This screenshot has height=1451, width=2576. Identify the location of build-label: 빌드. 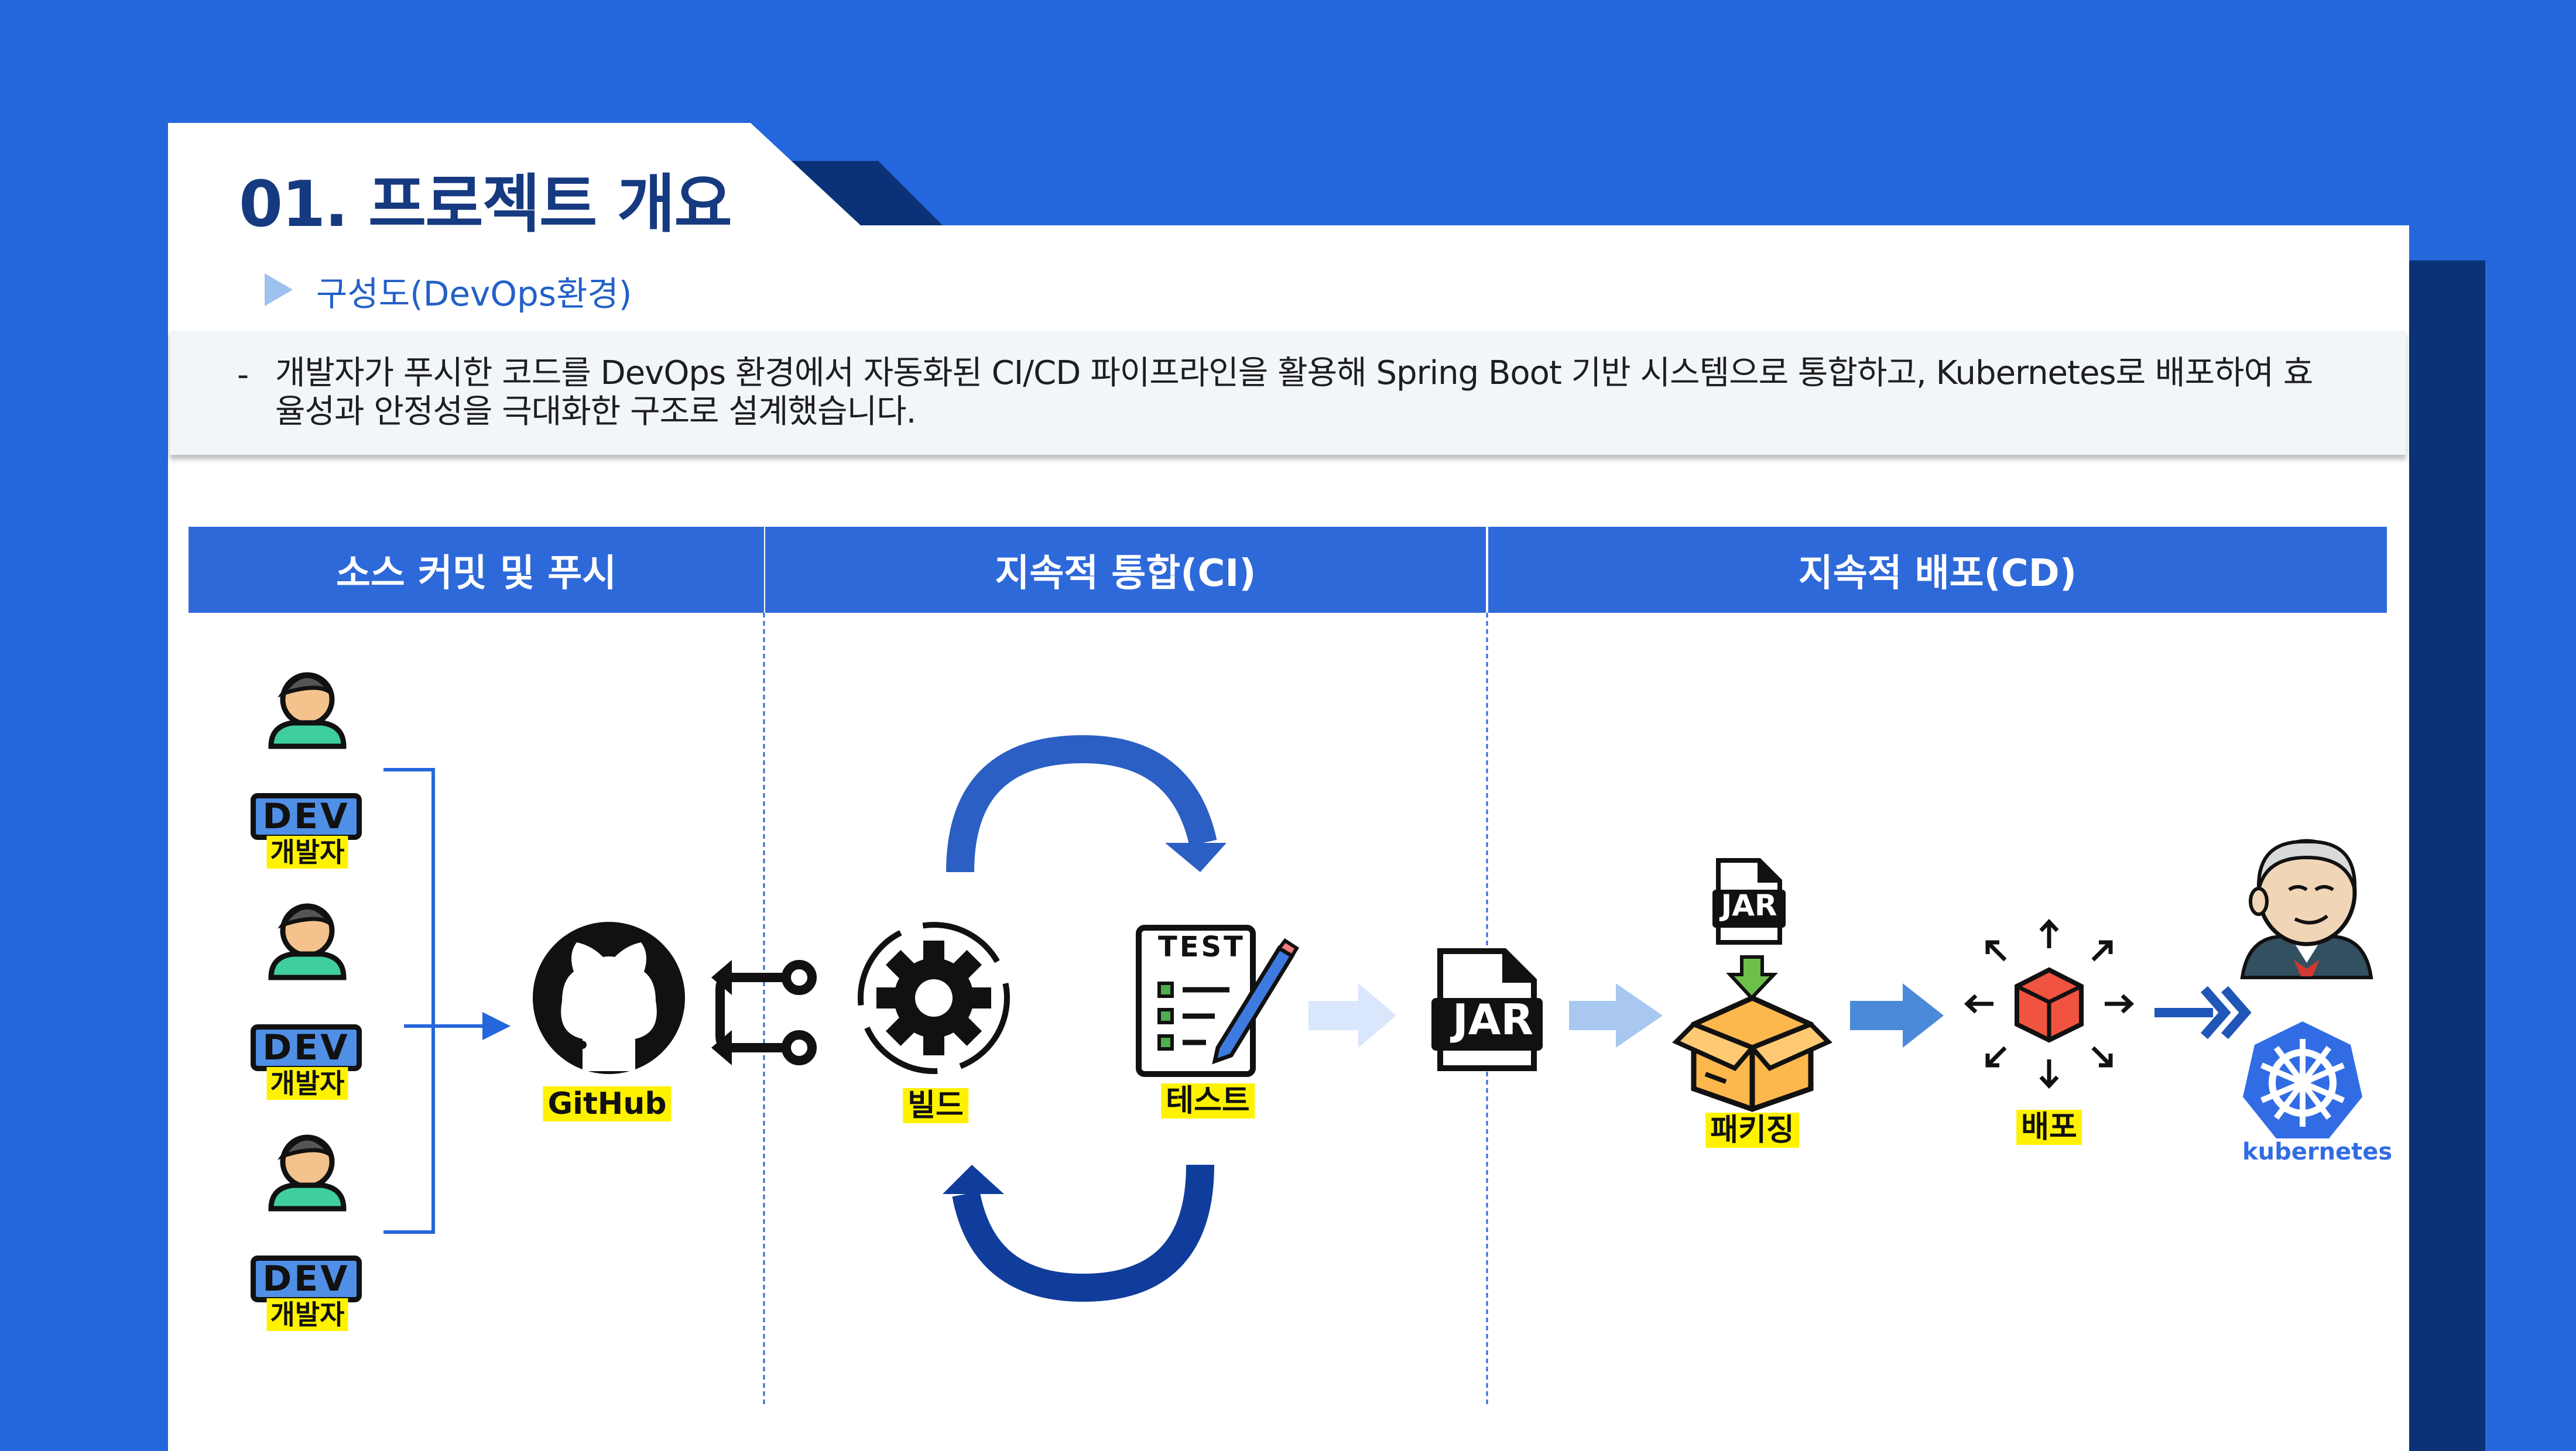
(935, 1105).